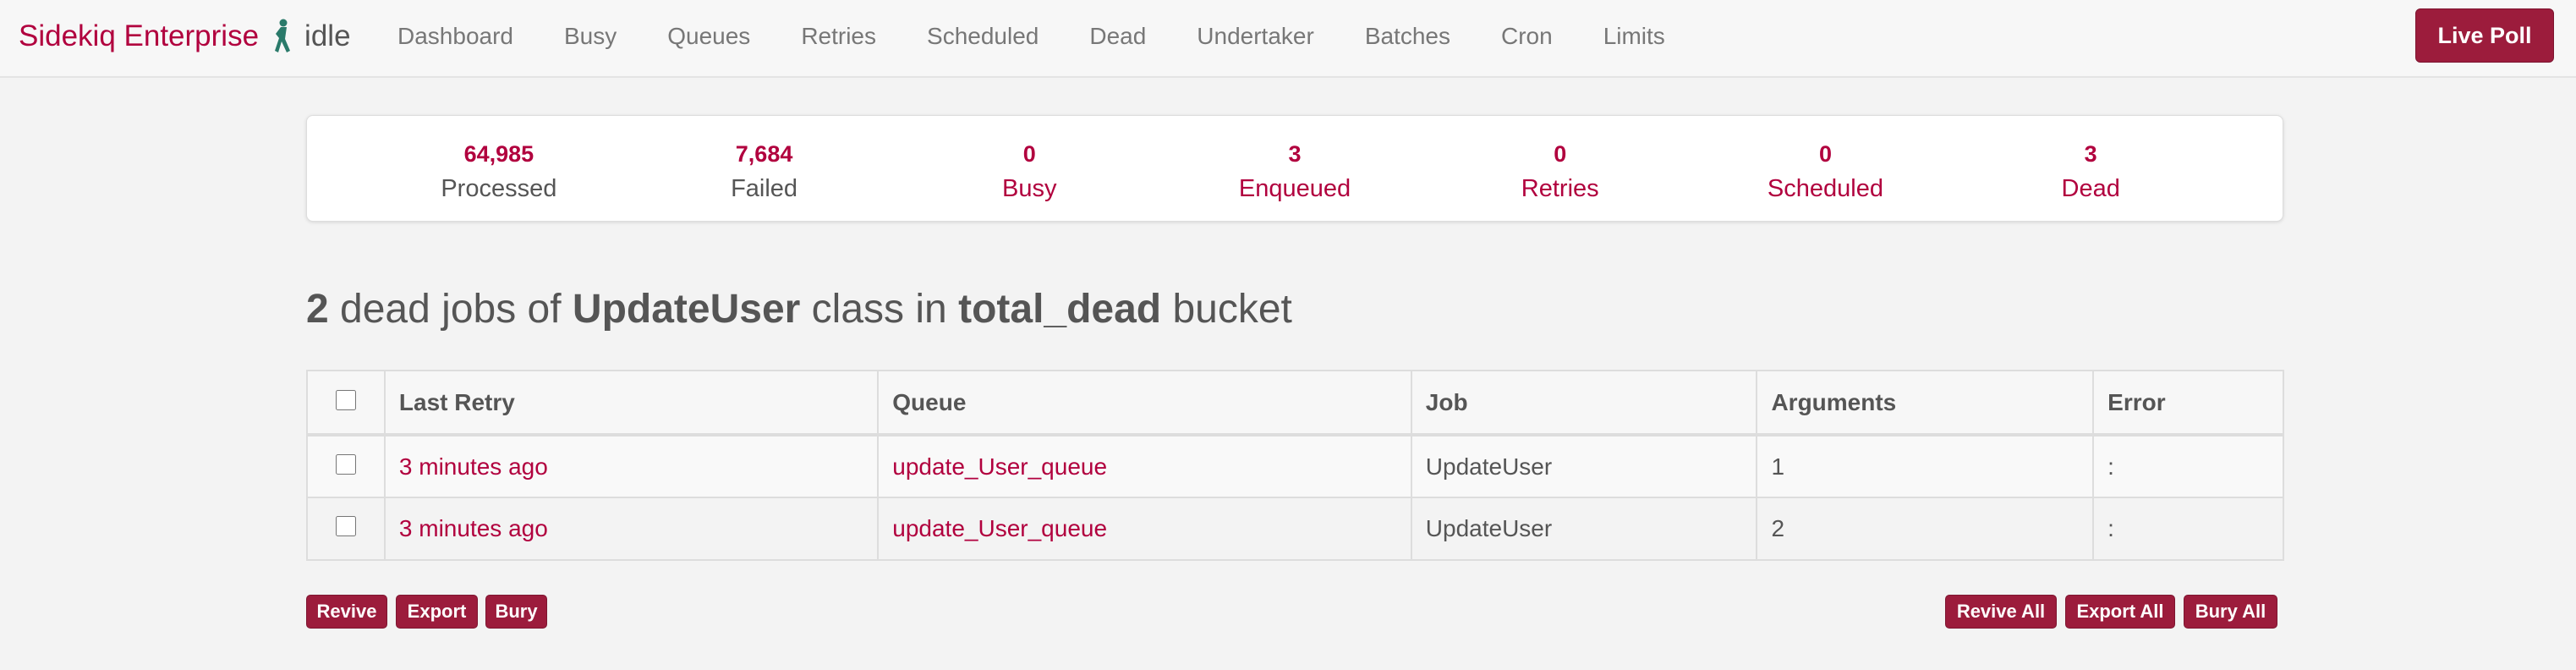 This screenshot has height=670, width=2576. Describe the element at coordinates (499, 168) in the screenshot. I see `stat-processed: 64,985 Processed` at that location.